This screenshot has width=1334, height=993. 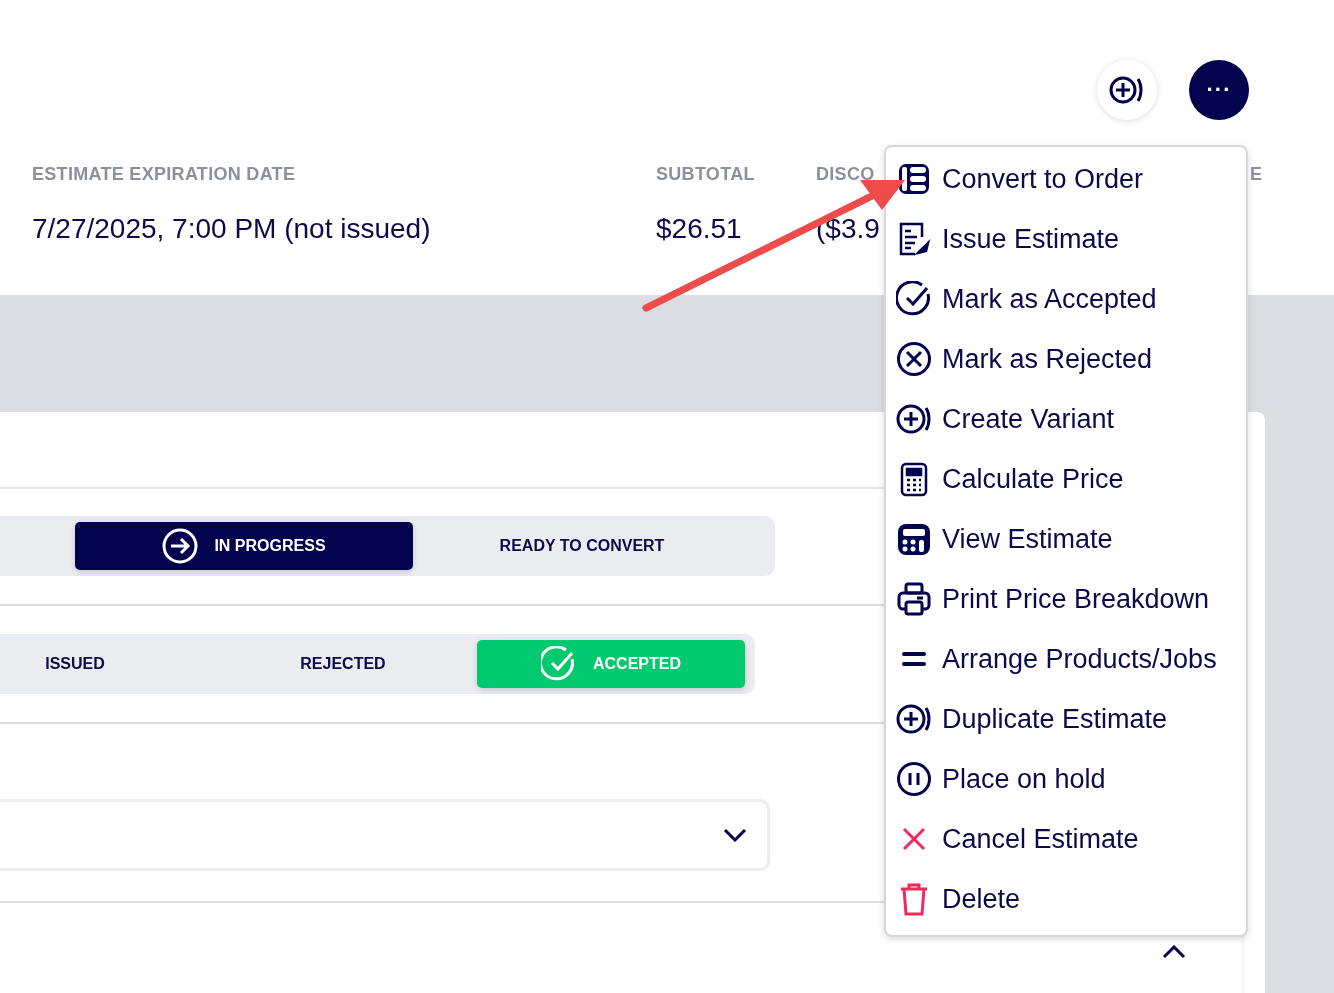 What do you see at coordinates (1071, 659) in the screenshot?
I see `menu-item: Arrange Products/Jobs` at bounding box center [1071, 659].